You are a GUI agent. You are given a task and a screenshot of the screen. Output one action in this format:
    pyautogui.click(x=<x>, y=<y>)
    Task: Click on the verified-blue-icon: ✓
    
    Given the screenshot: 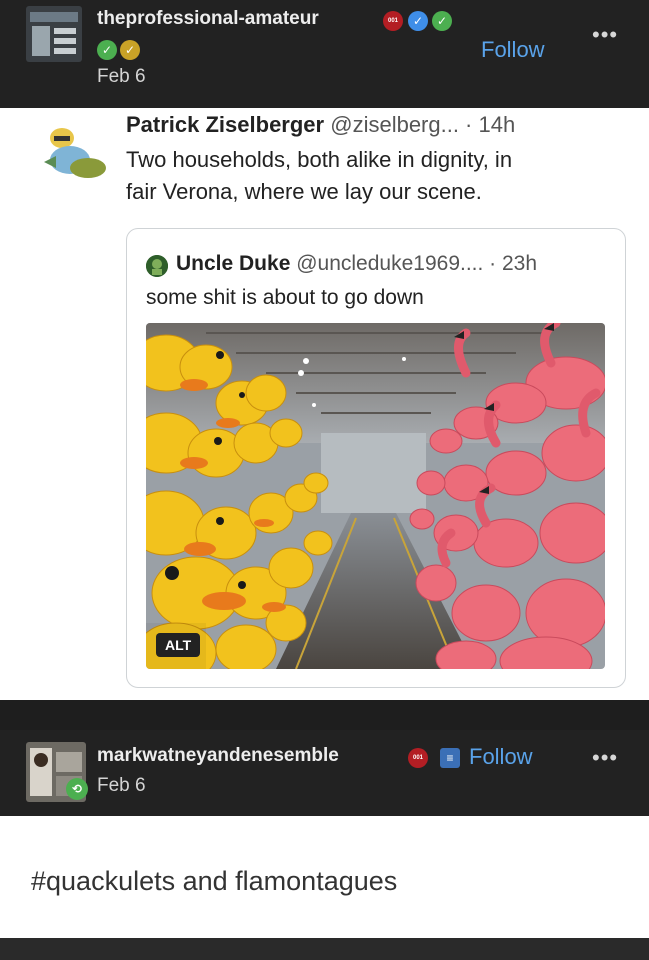 What is the action you would take?
    pyautogui.click(x=418, y=21)
    